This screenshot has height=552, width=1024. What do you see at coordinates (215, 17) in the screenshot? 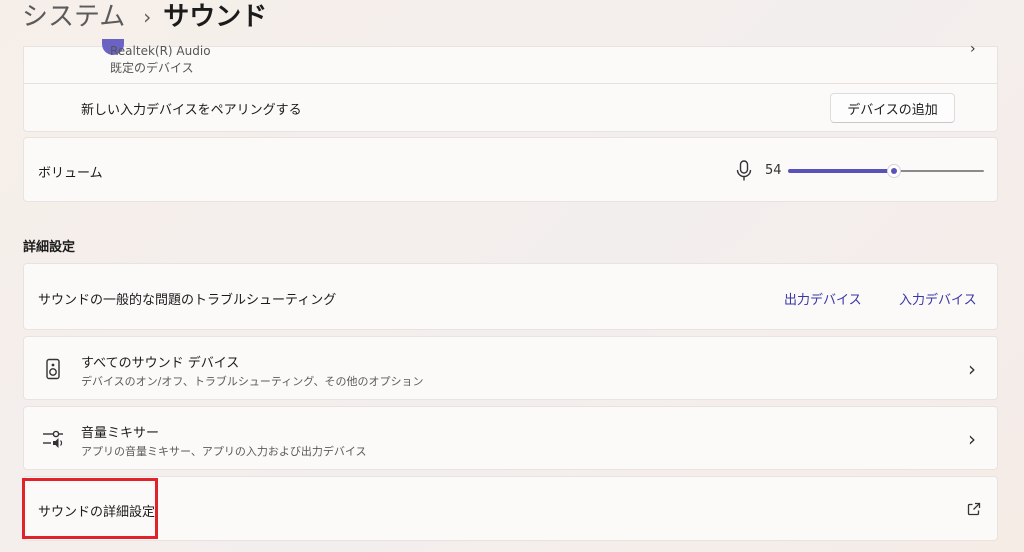
I see `page-title: サウンド` at bounding box center [215, 17].